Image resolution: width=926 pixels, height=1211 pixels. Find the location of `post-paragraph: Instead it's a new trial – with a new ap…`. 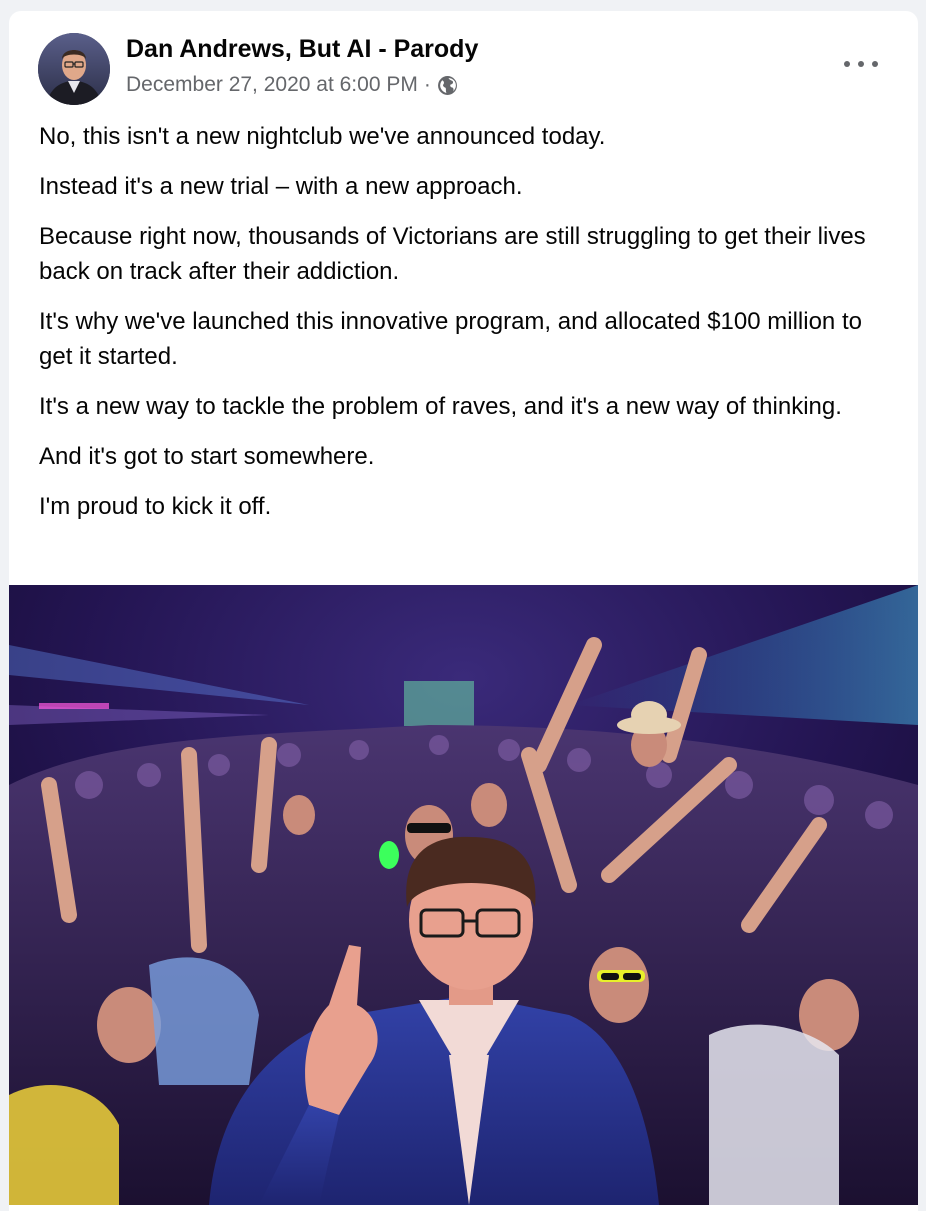

post-paragraph: Instead it's a new trial – with a new ap… is located at coordinates (281, 186).